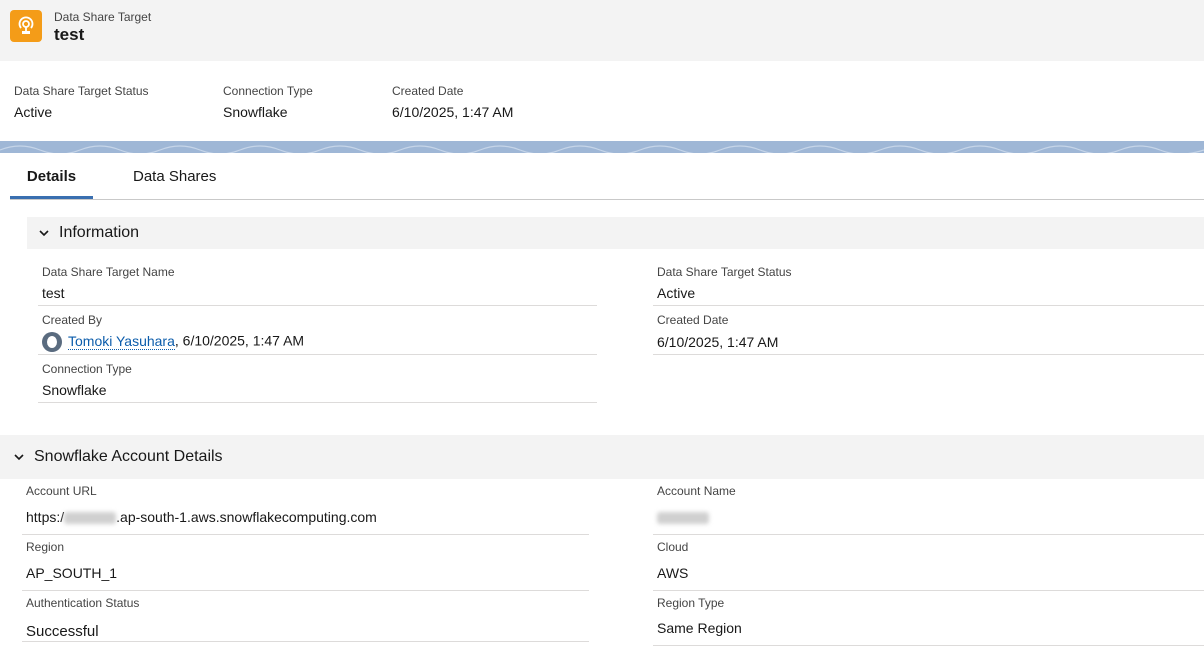 Image resolution: width=1204 pixels, height=659 pixels. Describe the element at coordinates (72, 573) in the screenshot. I see `field-value: AP_SOUTH_1` at that location.